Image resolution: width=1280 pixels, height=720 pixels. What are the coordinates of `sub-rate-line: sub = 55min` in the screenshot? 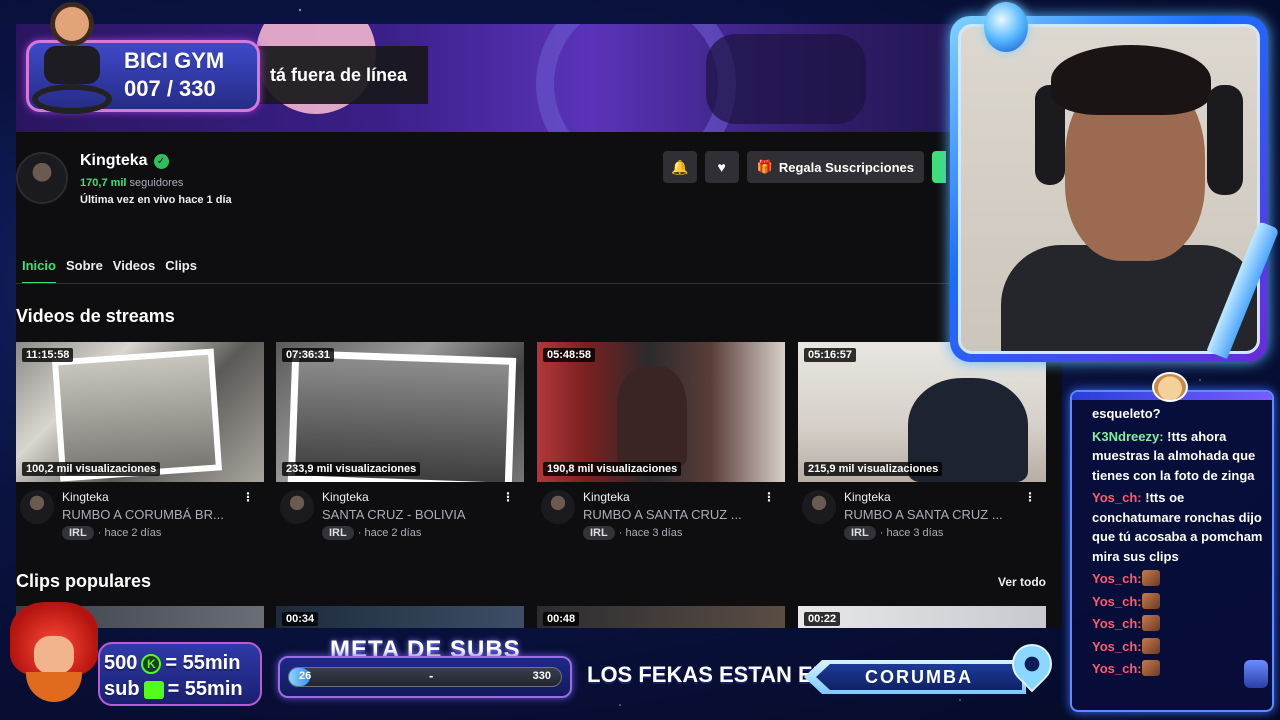 It's located at (173, 689).